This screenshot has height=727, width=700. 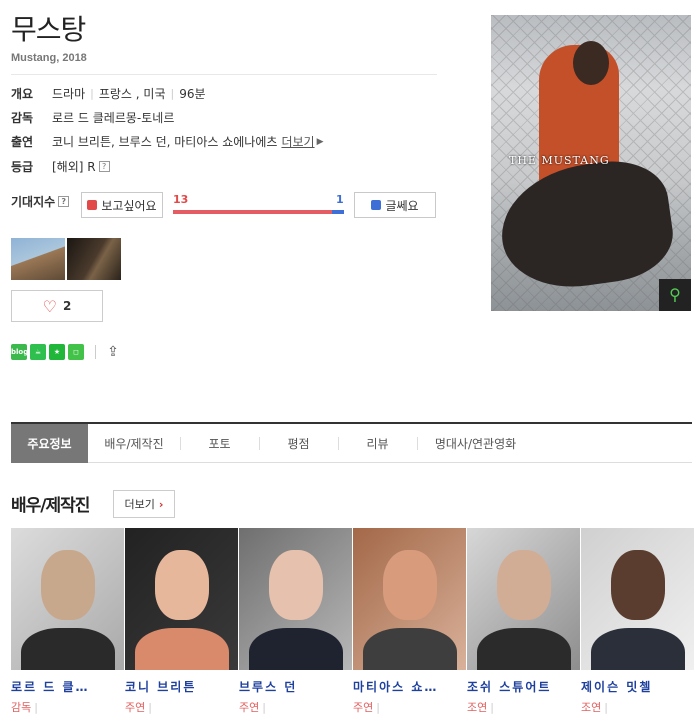 I want to click on cast-card: 제이슨 밋첼 조연 |, so click(x=637, y=621).